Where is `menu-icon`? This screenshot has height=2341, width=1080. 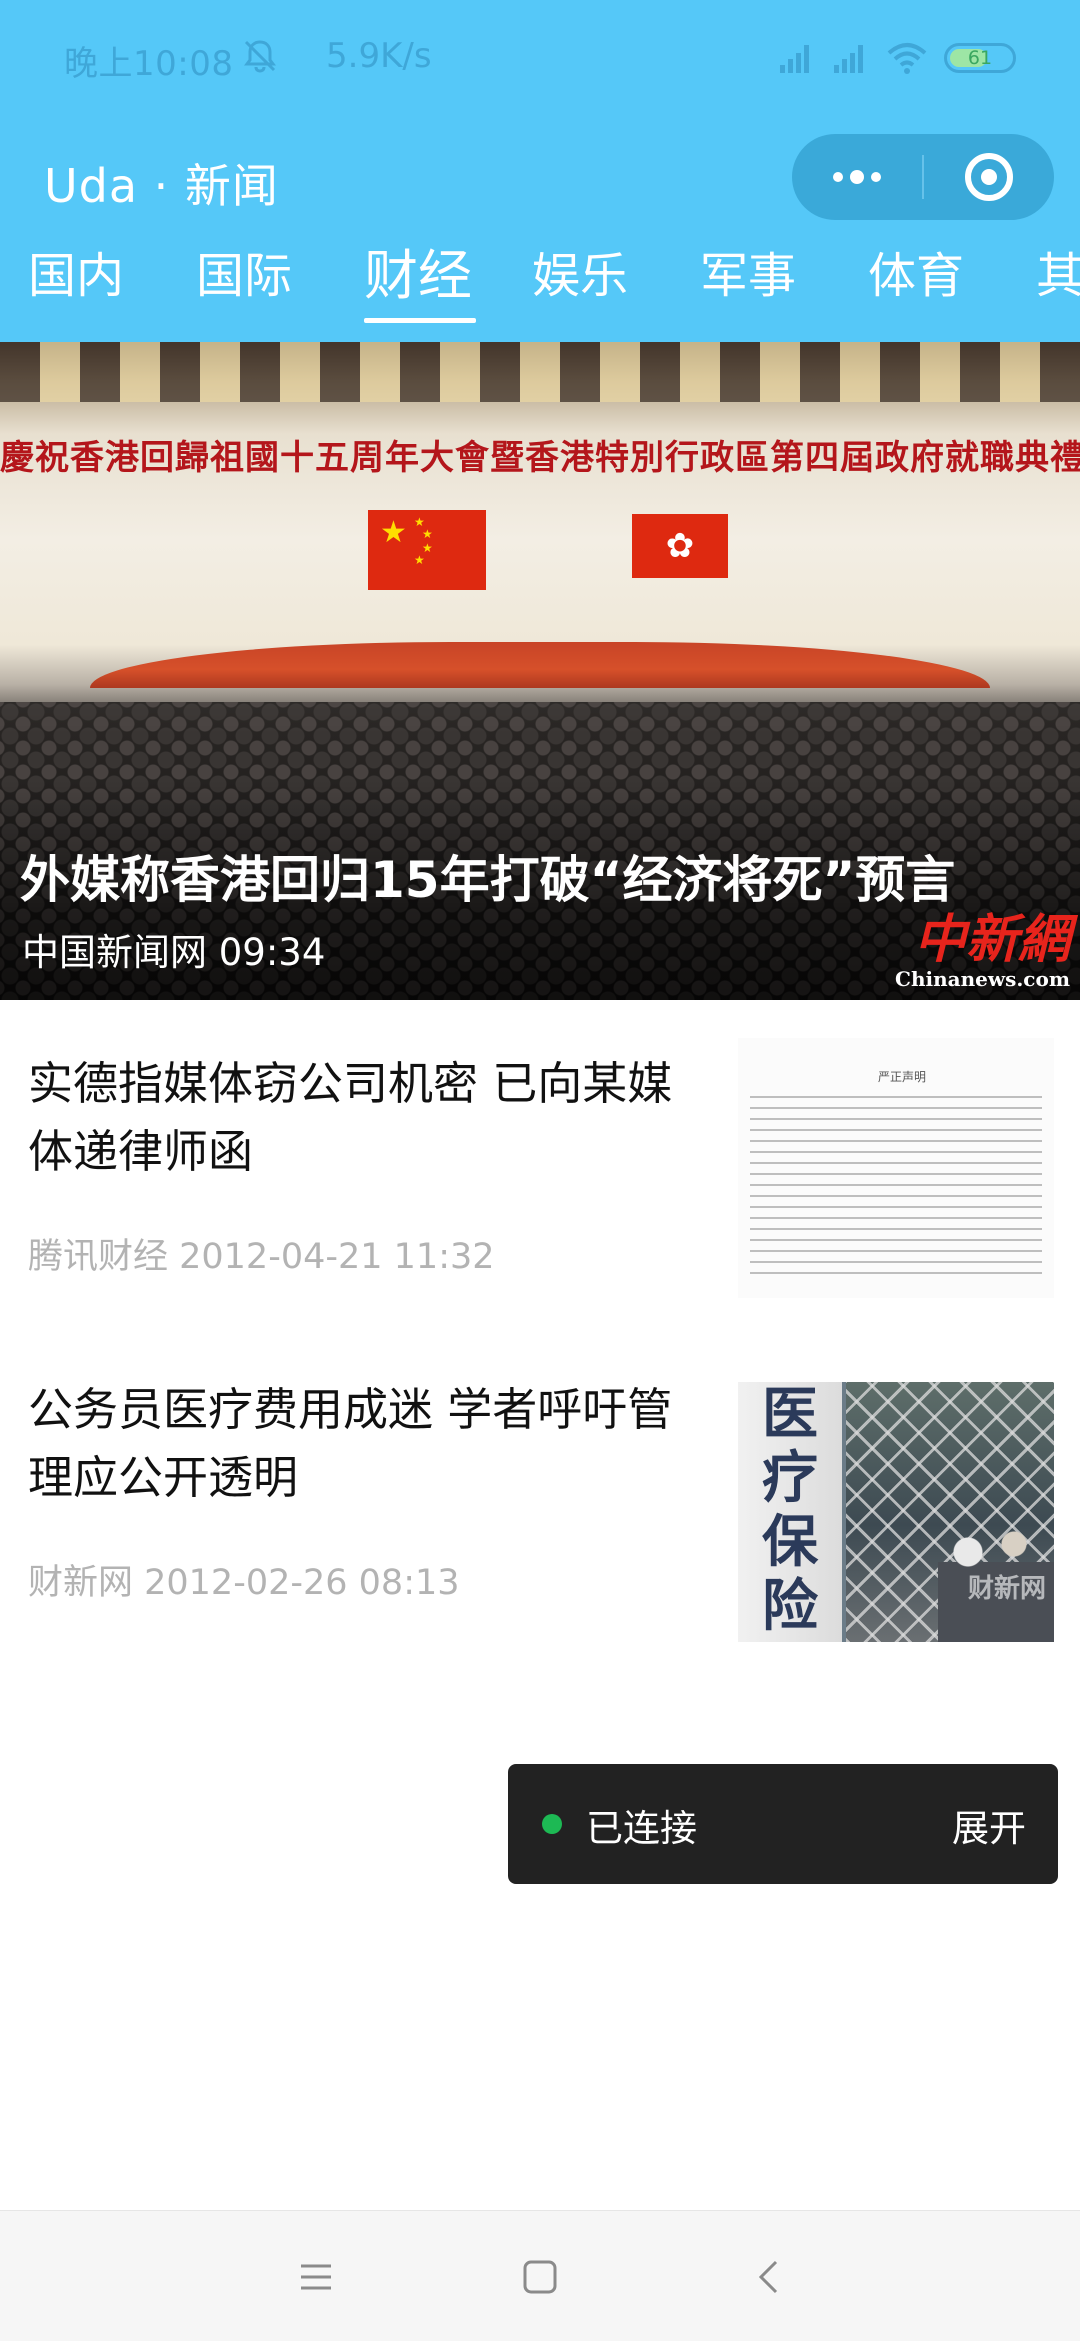 menu-icon is located at coordinates (316, 2277).